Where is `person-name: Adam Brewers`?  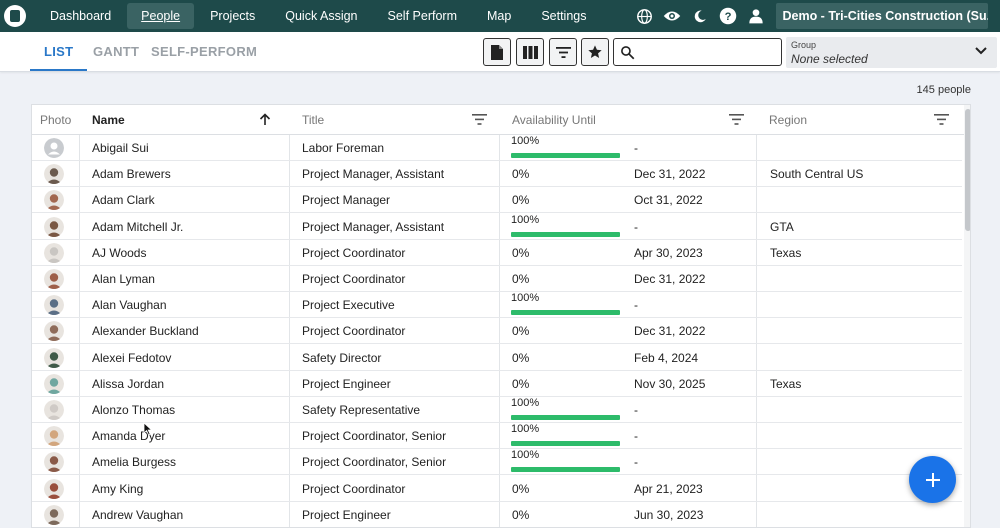 person-name: Adam Brewers is located at coordinates (187, 174).